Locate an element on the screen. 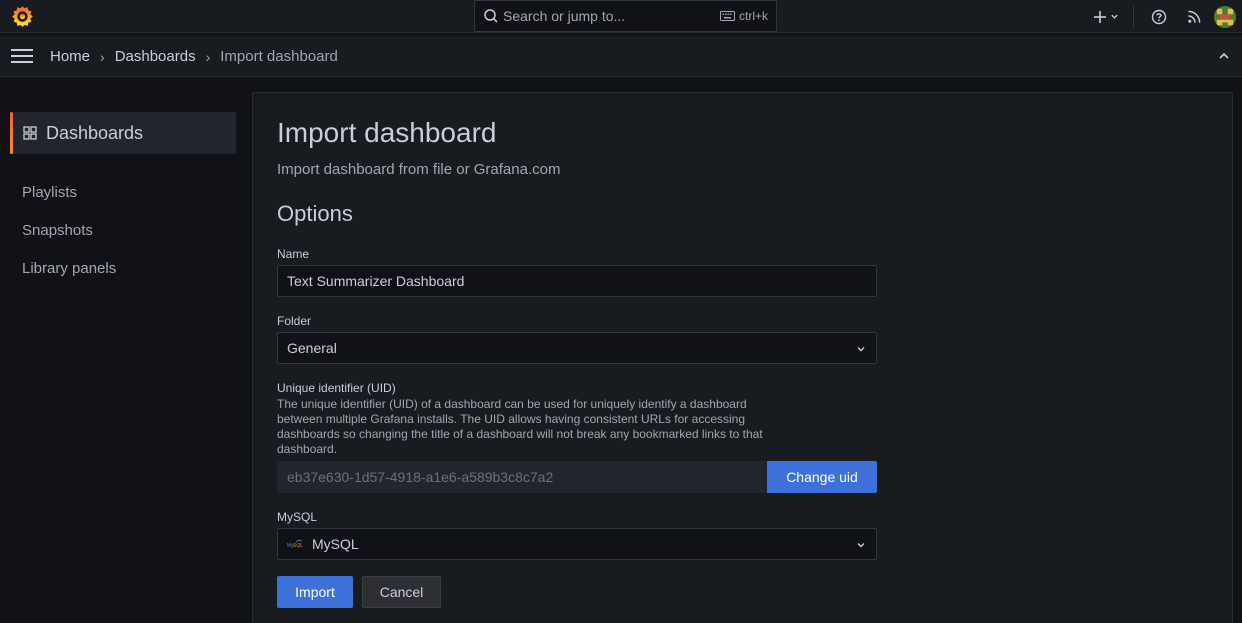 Image resolution: width=1242 pixels, height=623 pixels. search-icon is located at coordinates (491, 16).